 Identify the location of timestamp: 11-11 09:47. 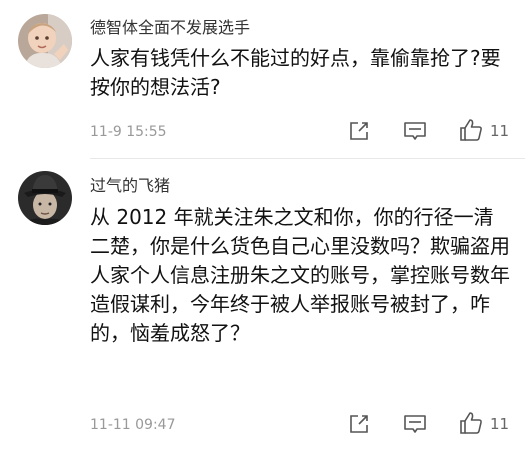
(133, 425).